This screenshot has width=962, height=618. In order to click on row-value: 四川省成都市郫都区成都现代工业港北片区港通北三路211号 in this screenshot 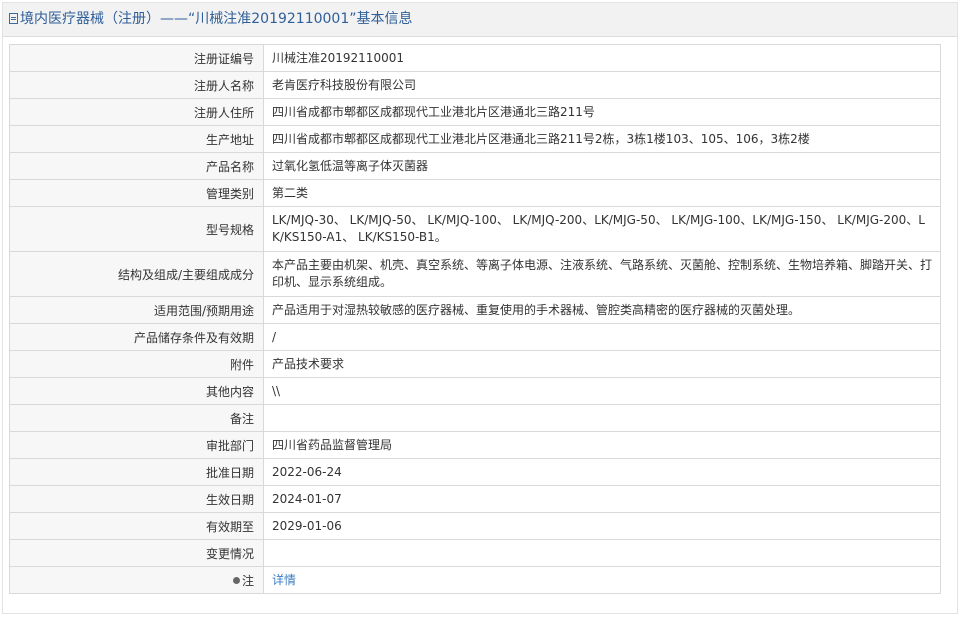, I will do `click(602, 112)`.